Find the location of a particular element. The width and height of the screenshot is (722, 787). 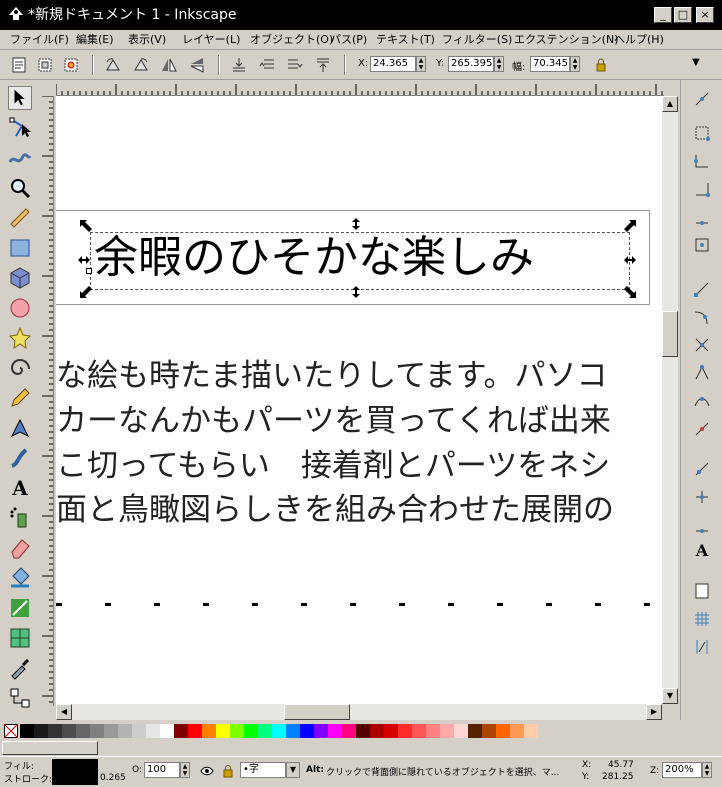

zoom-spinner: ▲ ▼ is located at coordinates (707, 770).